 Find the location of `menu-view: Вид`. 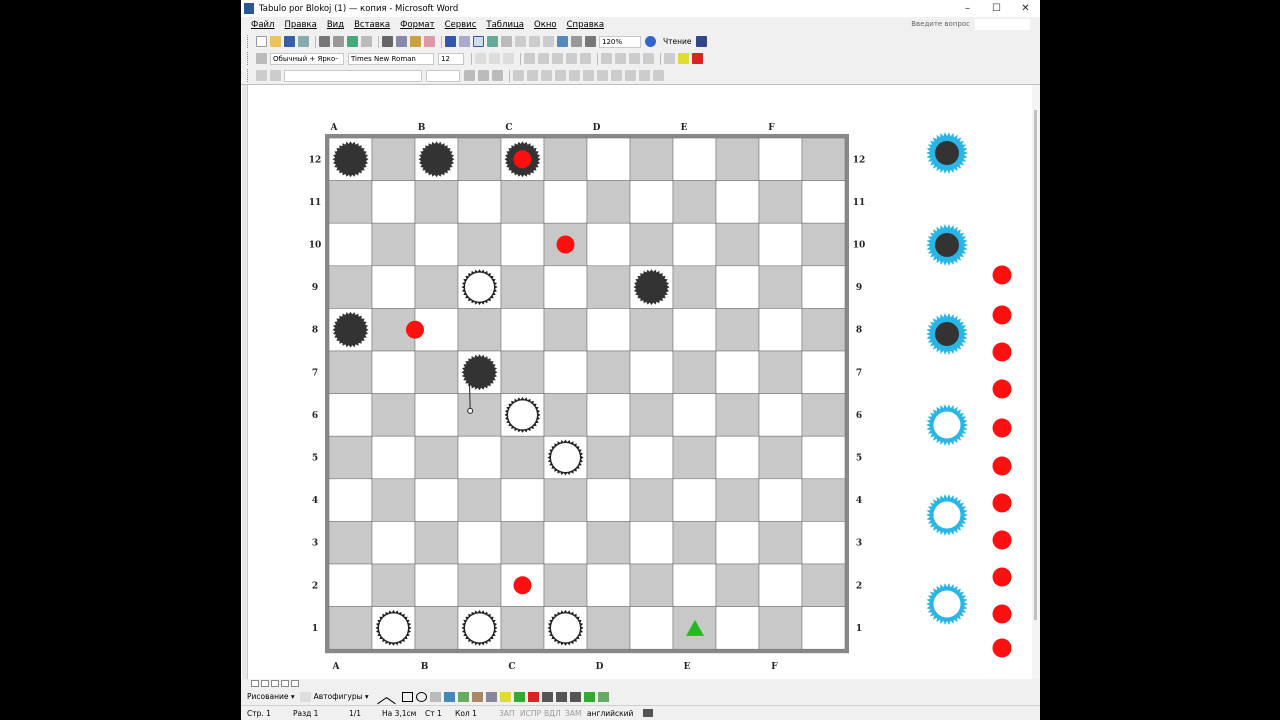

menu-view: Вид is located at coordinates (335, 25).